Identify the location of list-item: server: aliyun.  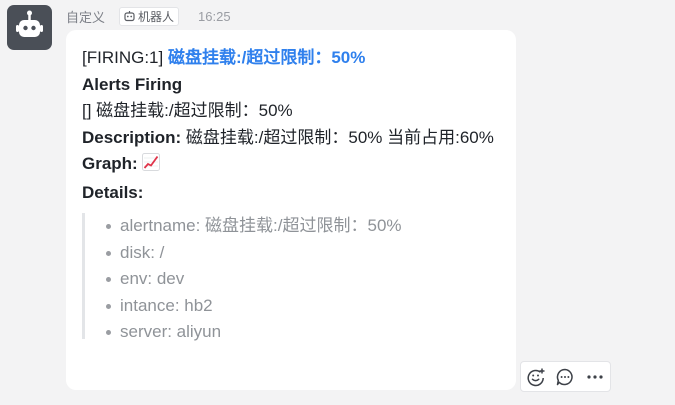
(305, 332).